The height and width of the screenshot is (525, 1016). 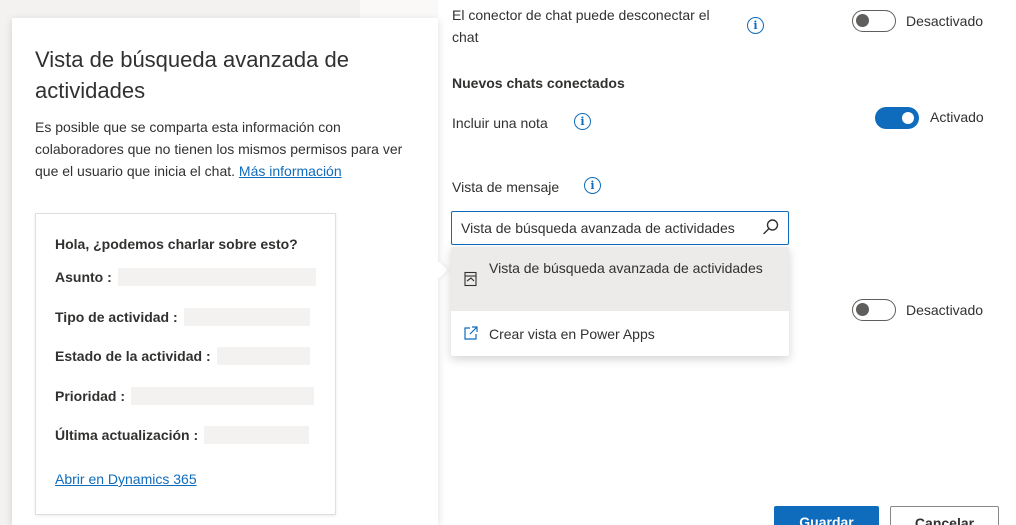 What do you see at coordinates (90, 396) in the screenshot?
I see `field-label: Prioridad :` at bounding box center [90, 396].